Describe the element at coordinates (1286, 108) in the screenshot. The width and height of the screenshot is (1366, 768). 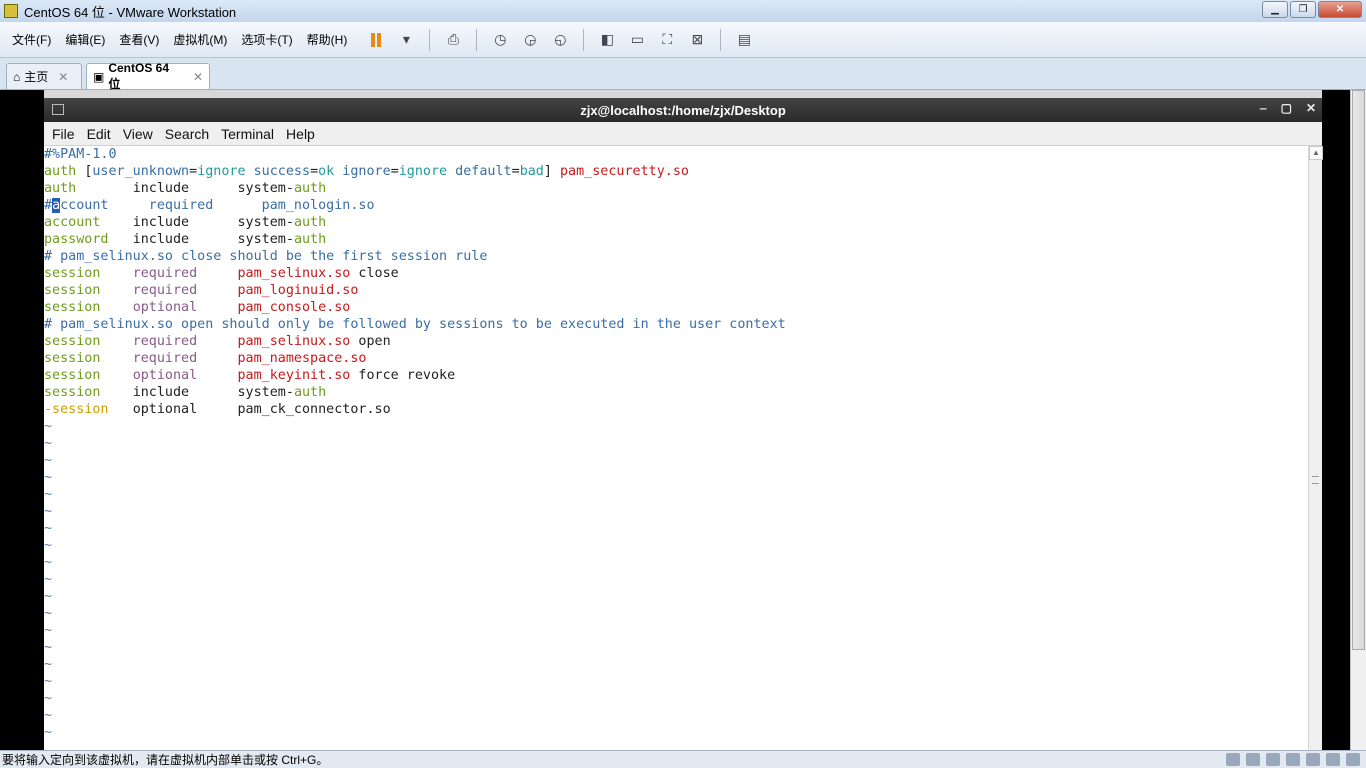
I see `terminal-maximize-button: ▢` at that location.